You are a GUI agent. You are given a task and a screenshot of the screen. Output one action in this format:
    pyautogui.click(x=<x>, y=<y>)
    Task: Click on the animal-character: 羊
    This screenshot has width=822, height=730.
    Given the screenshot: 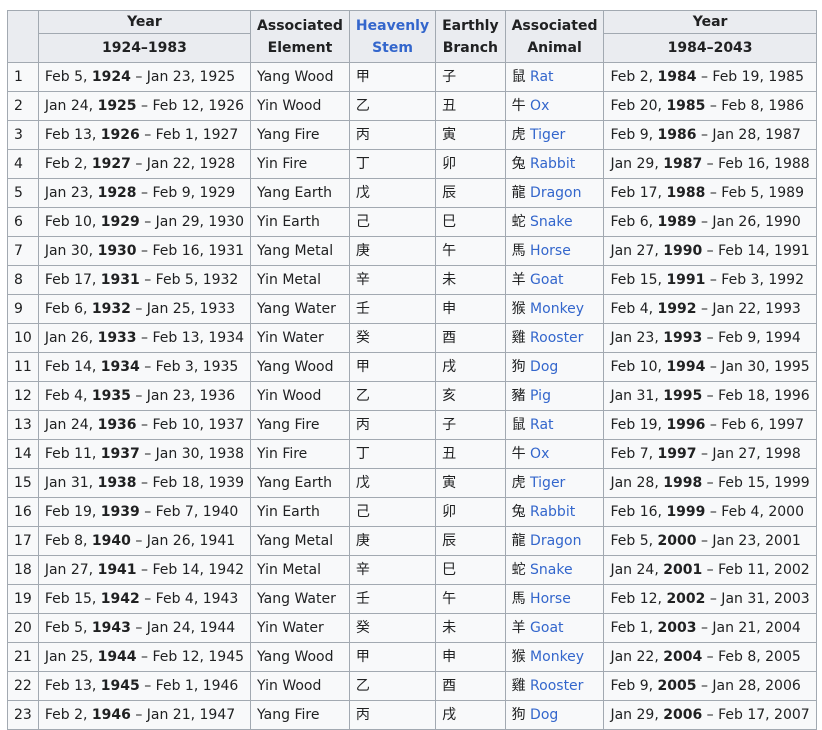 What is the action you would take?
    pyautogui.click(x=518, y=628)
    